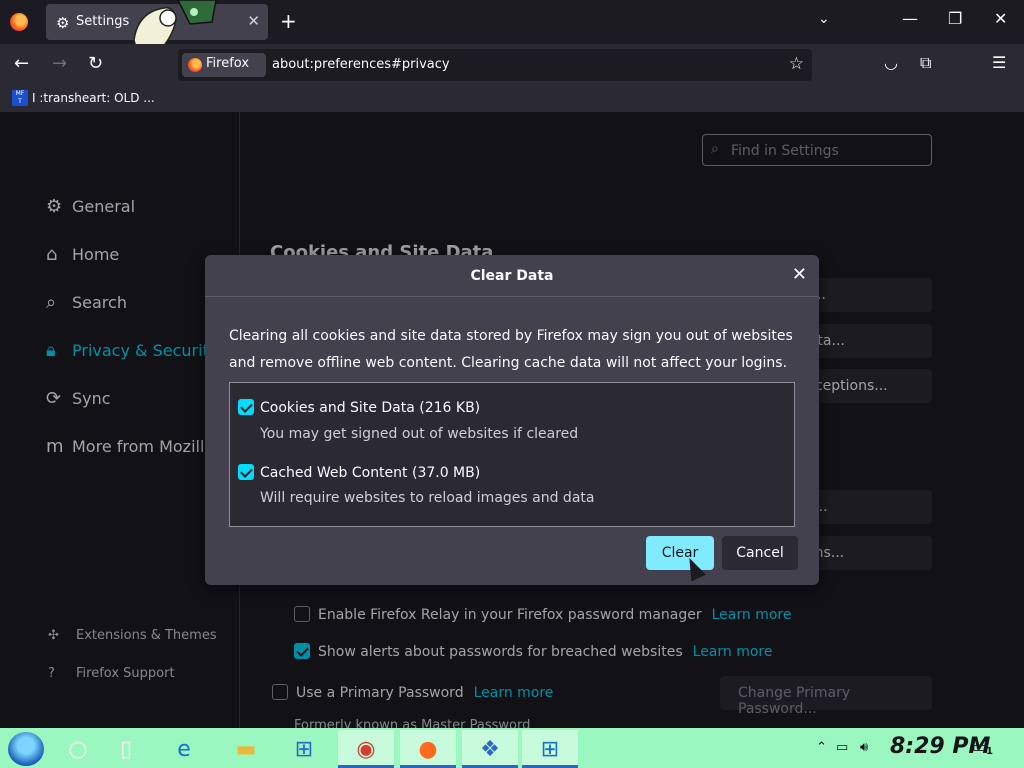  I want to click on taskbar-firefox: ●, so click(428, 749).